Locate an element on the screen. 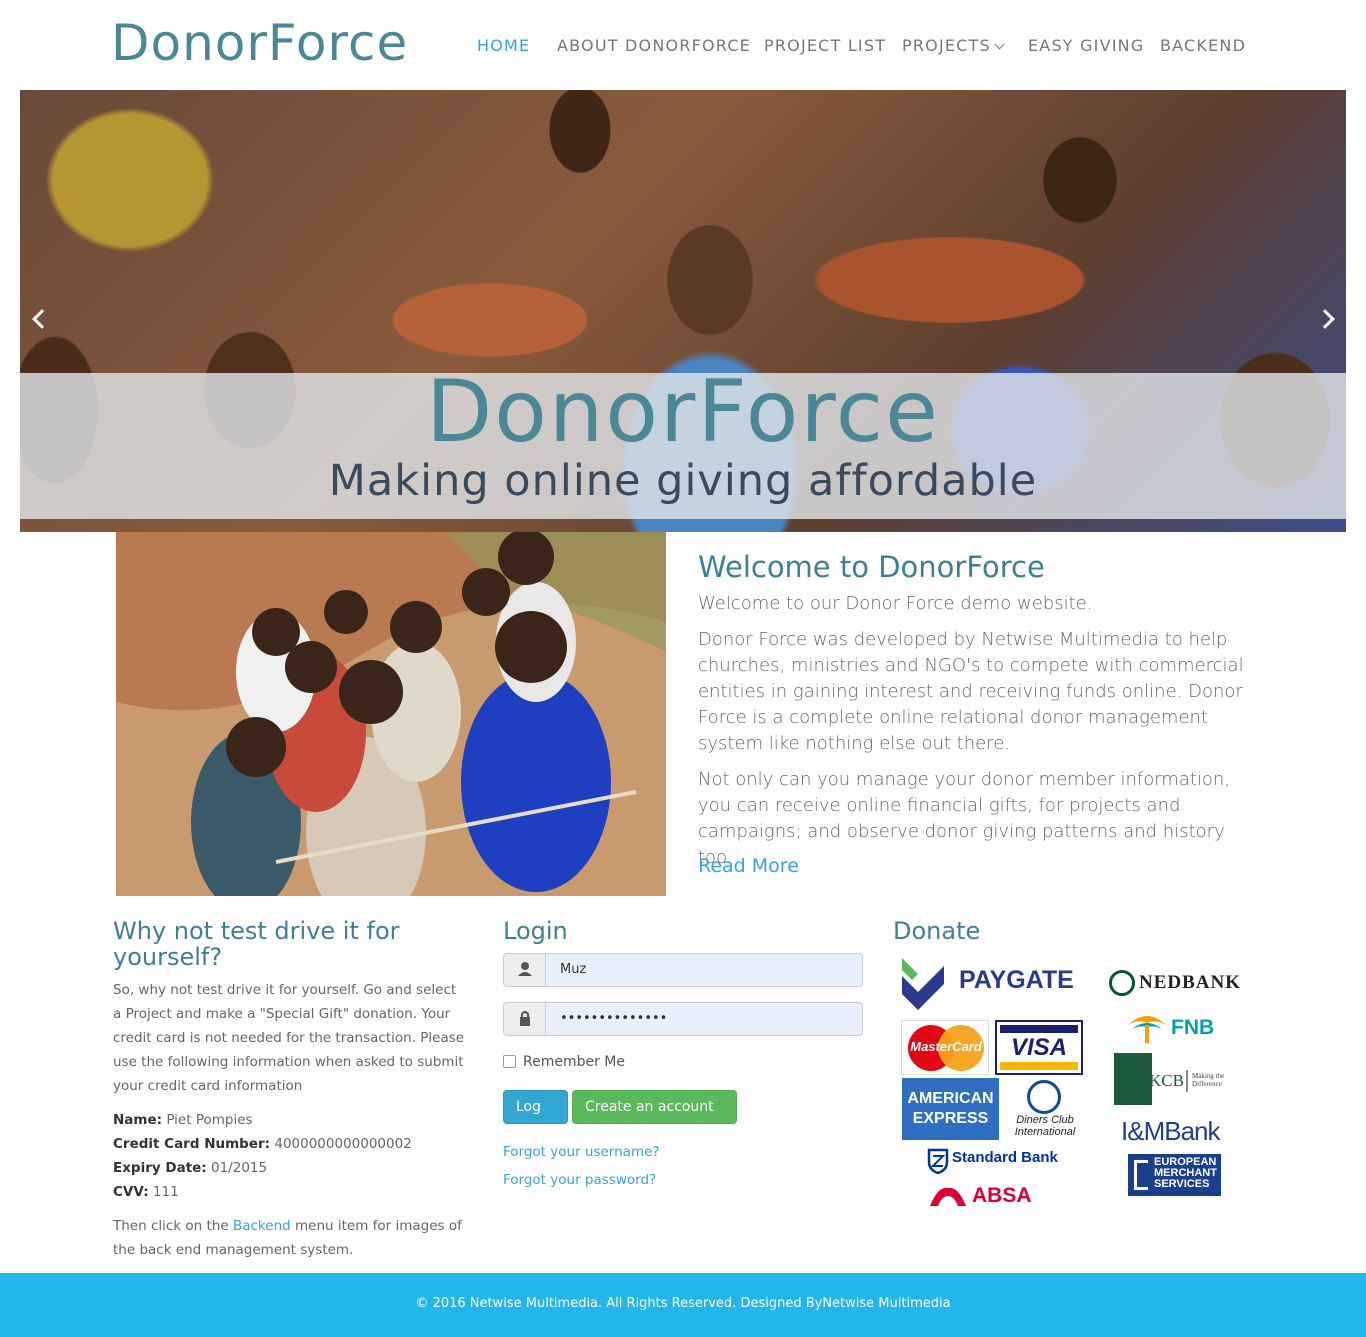  remember-me-label: Remember Me is located at coordinates (574, 1062).